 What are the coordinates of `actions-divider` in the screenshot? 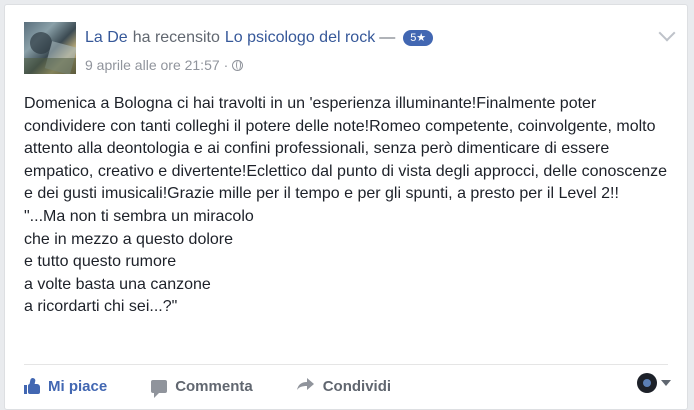 It's located at (346, 364).